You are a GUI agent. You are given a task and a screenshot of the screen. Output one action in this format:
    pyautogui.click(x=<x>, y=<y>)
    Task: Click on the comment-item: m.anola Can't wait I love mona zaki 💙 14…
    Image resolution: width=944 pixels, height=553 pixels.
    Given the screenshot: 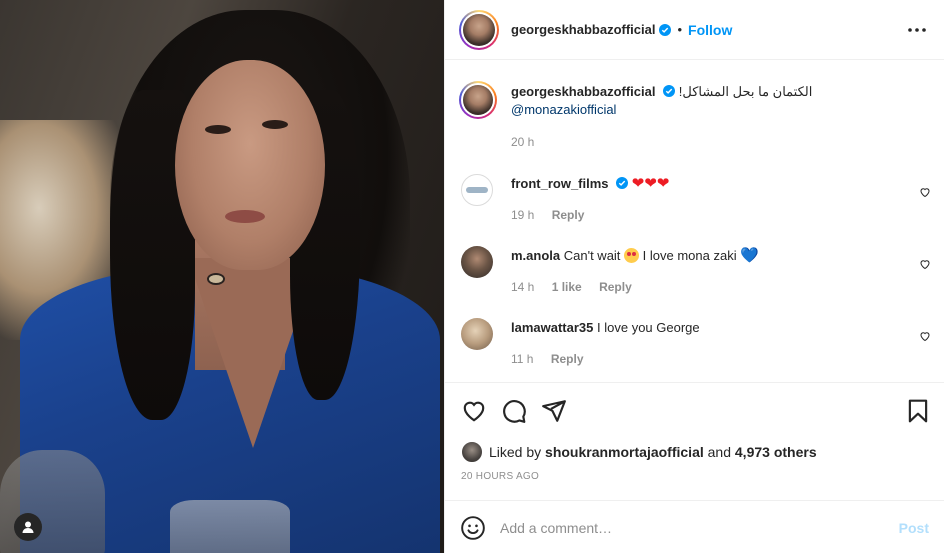 What is the action you would take?
    pyautogui.click(x=695, y=276)
    